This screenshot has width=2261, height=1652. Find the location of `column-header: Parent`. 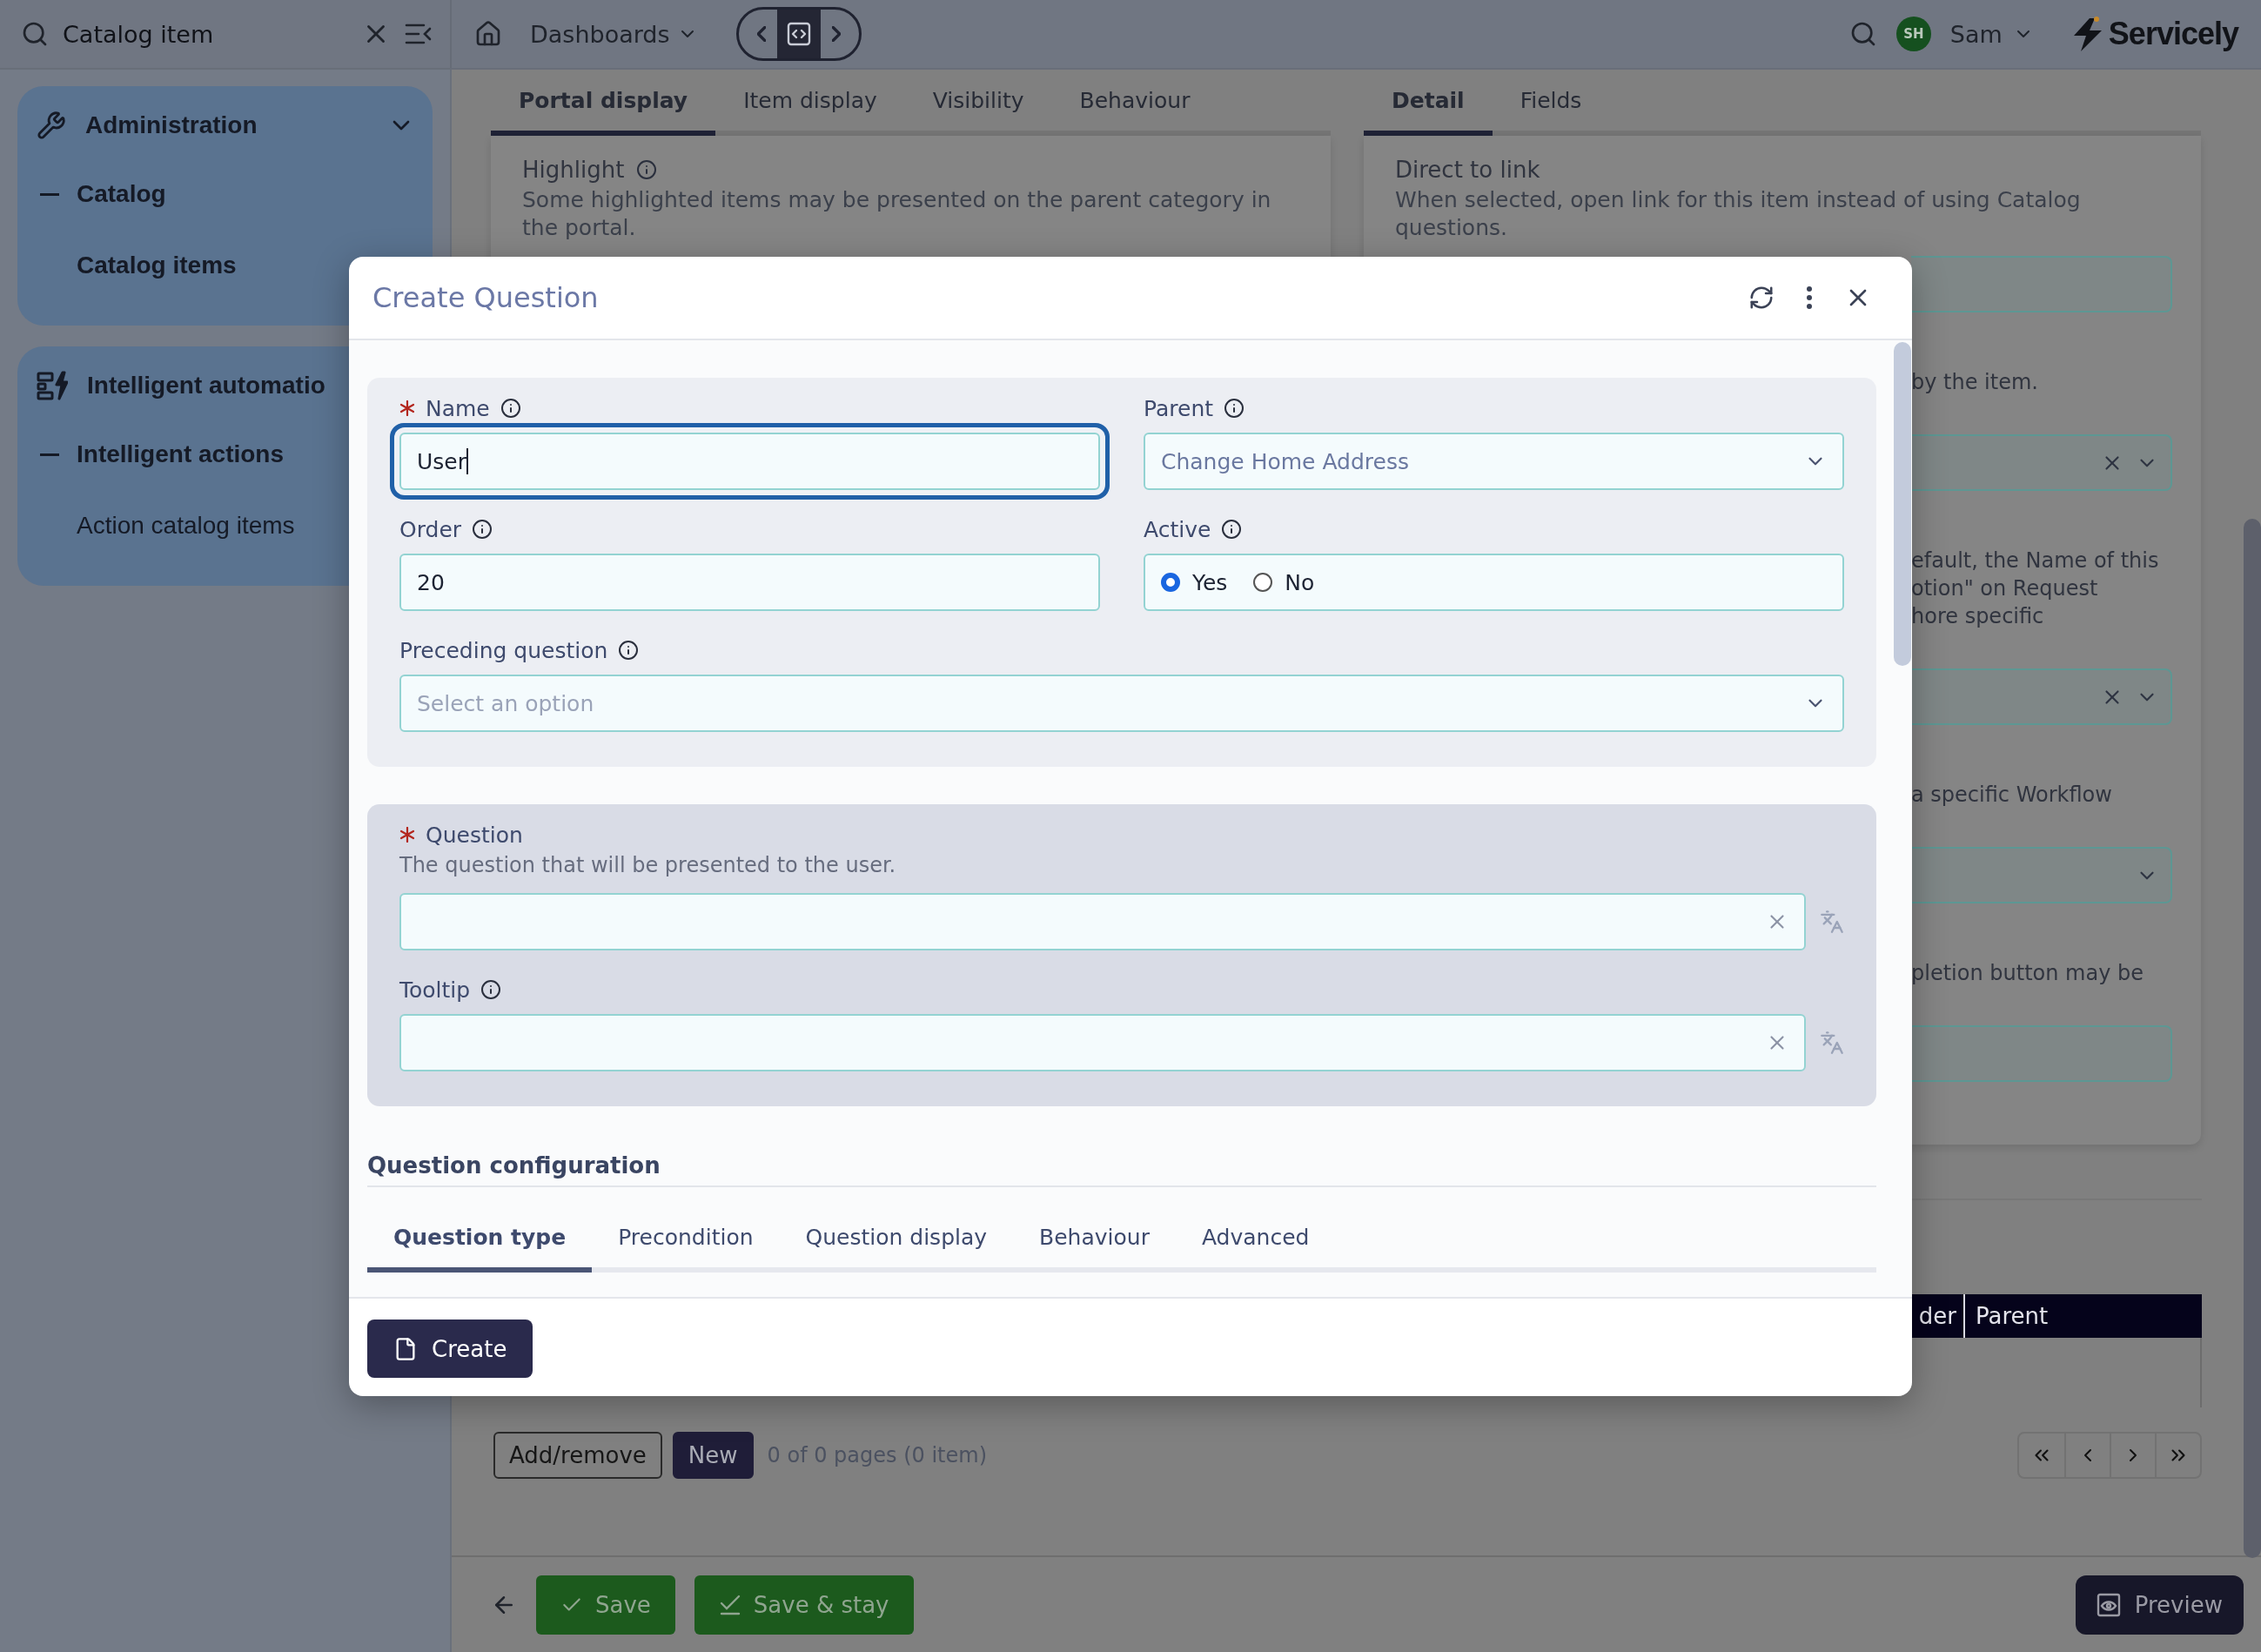

column-header: Parent is located at coordinates (2082, 1316).